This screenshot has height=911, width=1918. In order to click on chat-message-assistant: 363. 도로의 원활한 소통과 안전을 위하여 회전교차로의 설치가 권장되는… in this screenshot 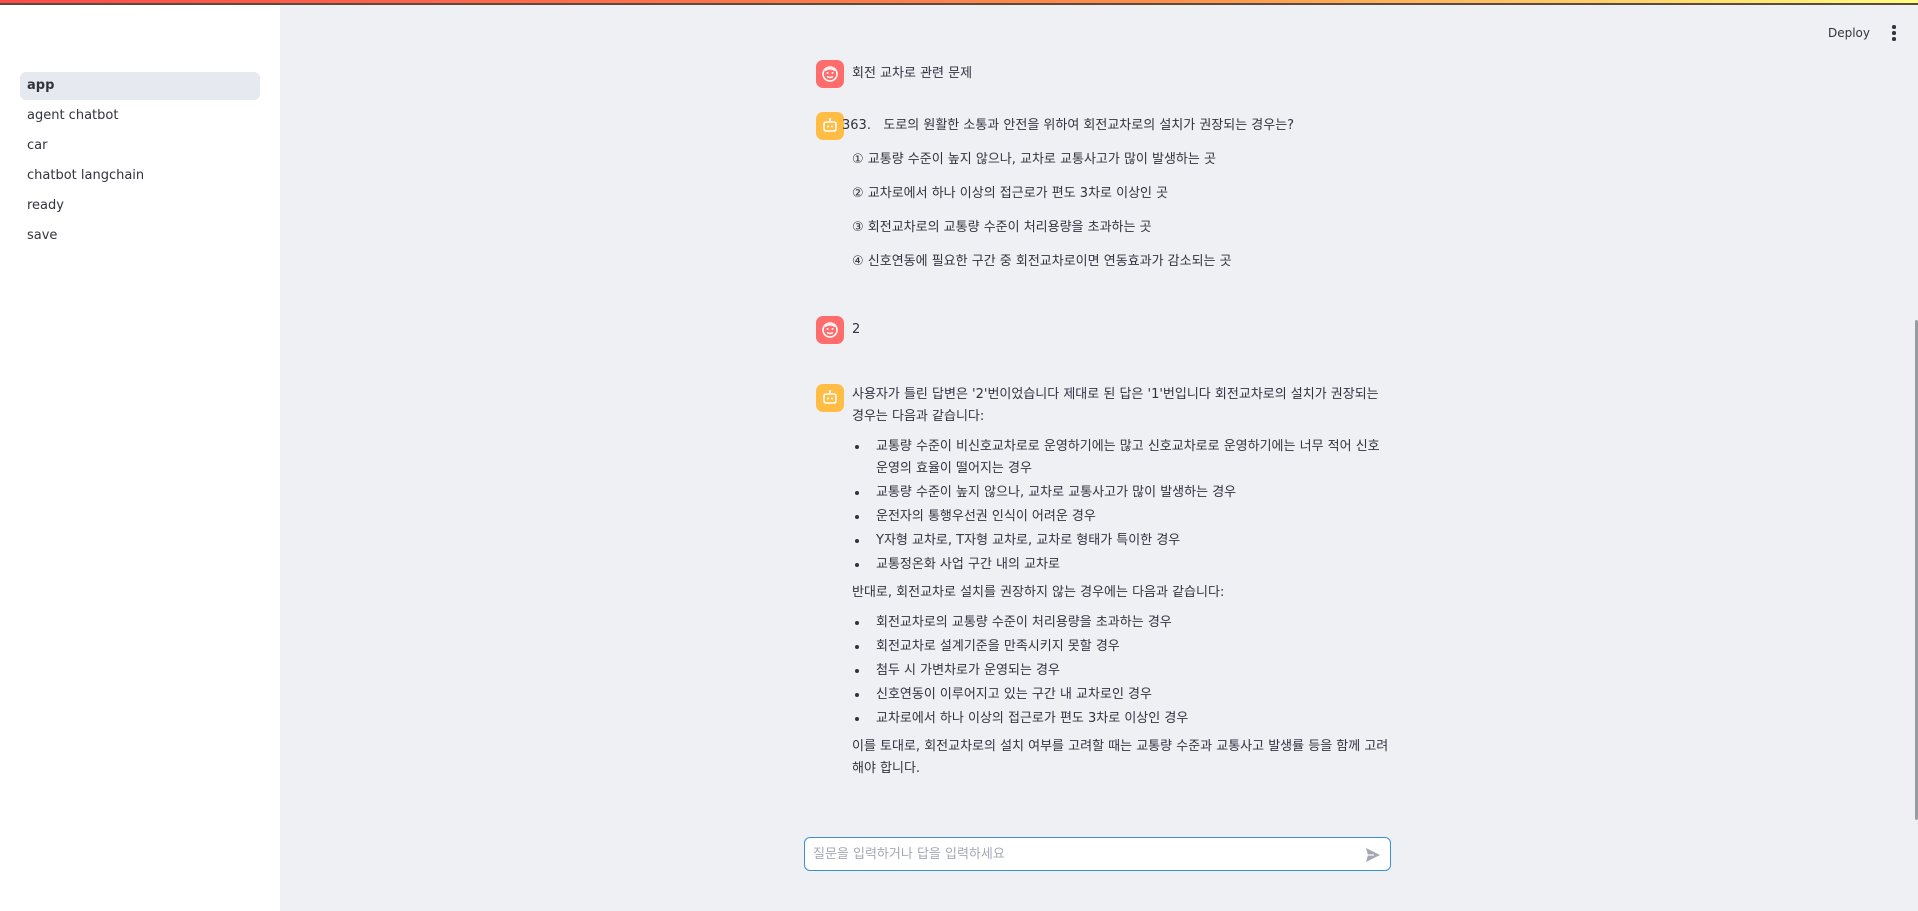, I will do `click(1103, 214)`.